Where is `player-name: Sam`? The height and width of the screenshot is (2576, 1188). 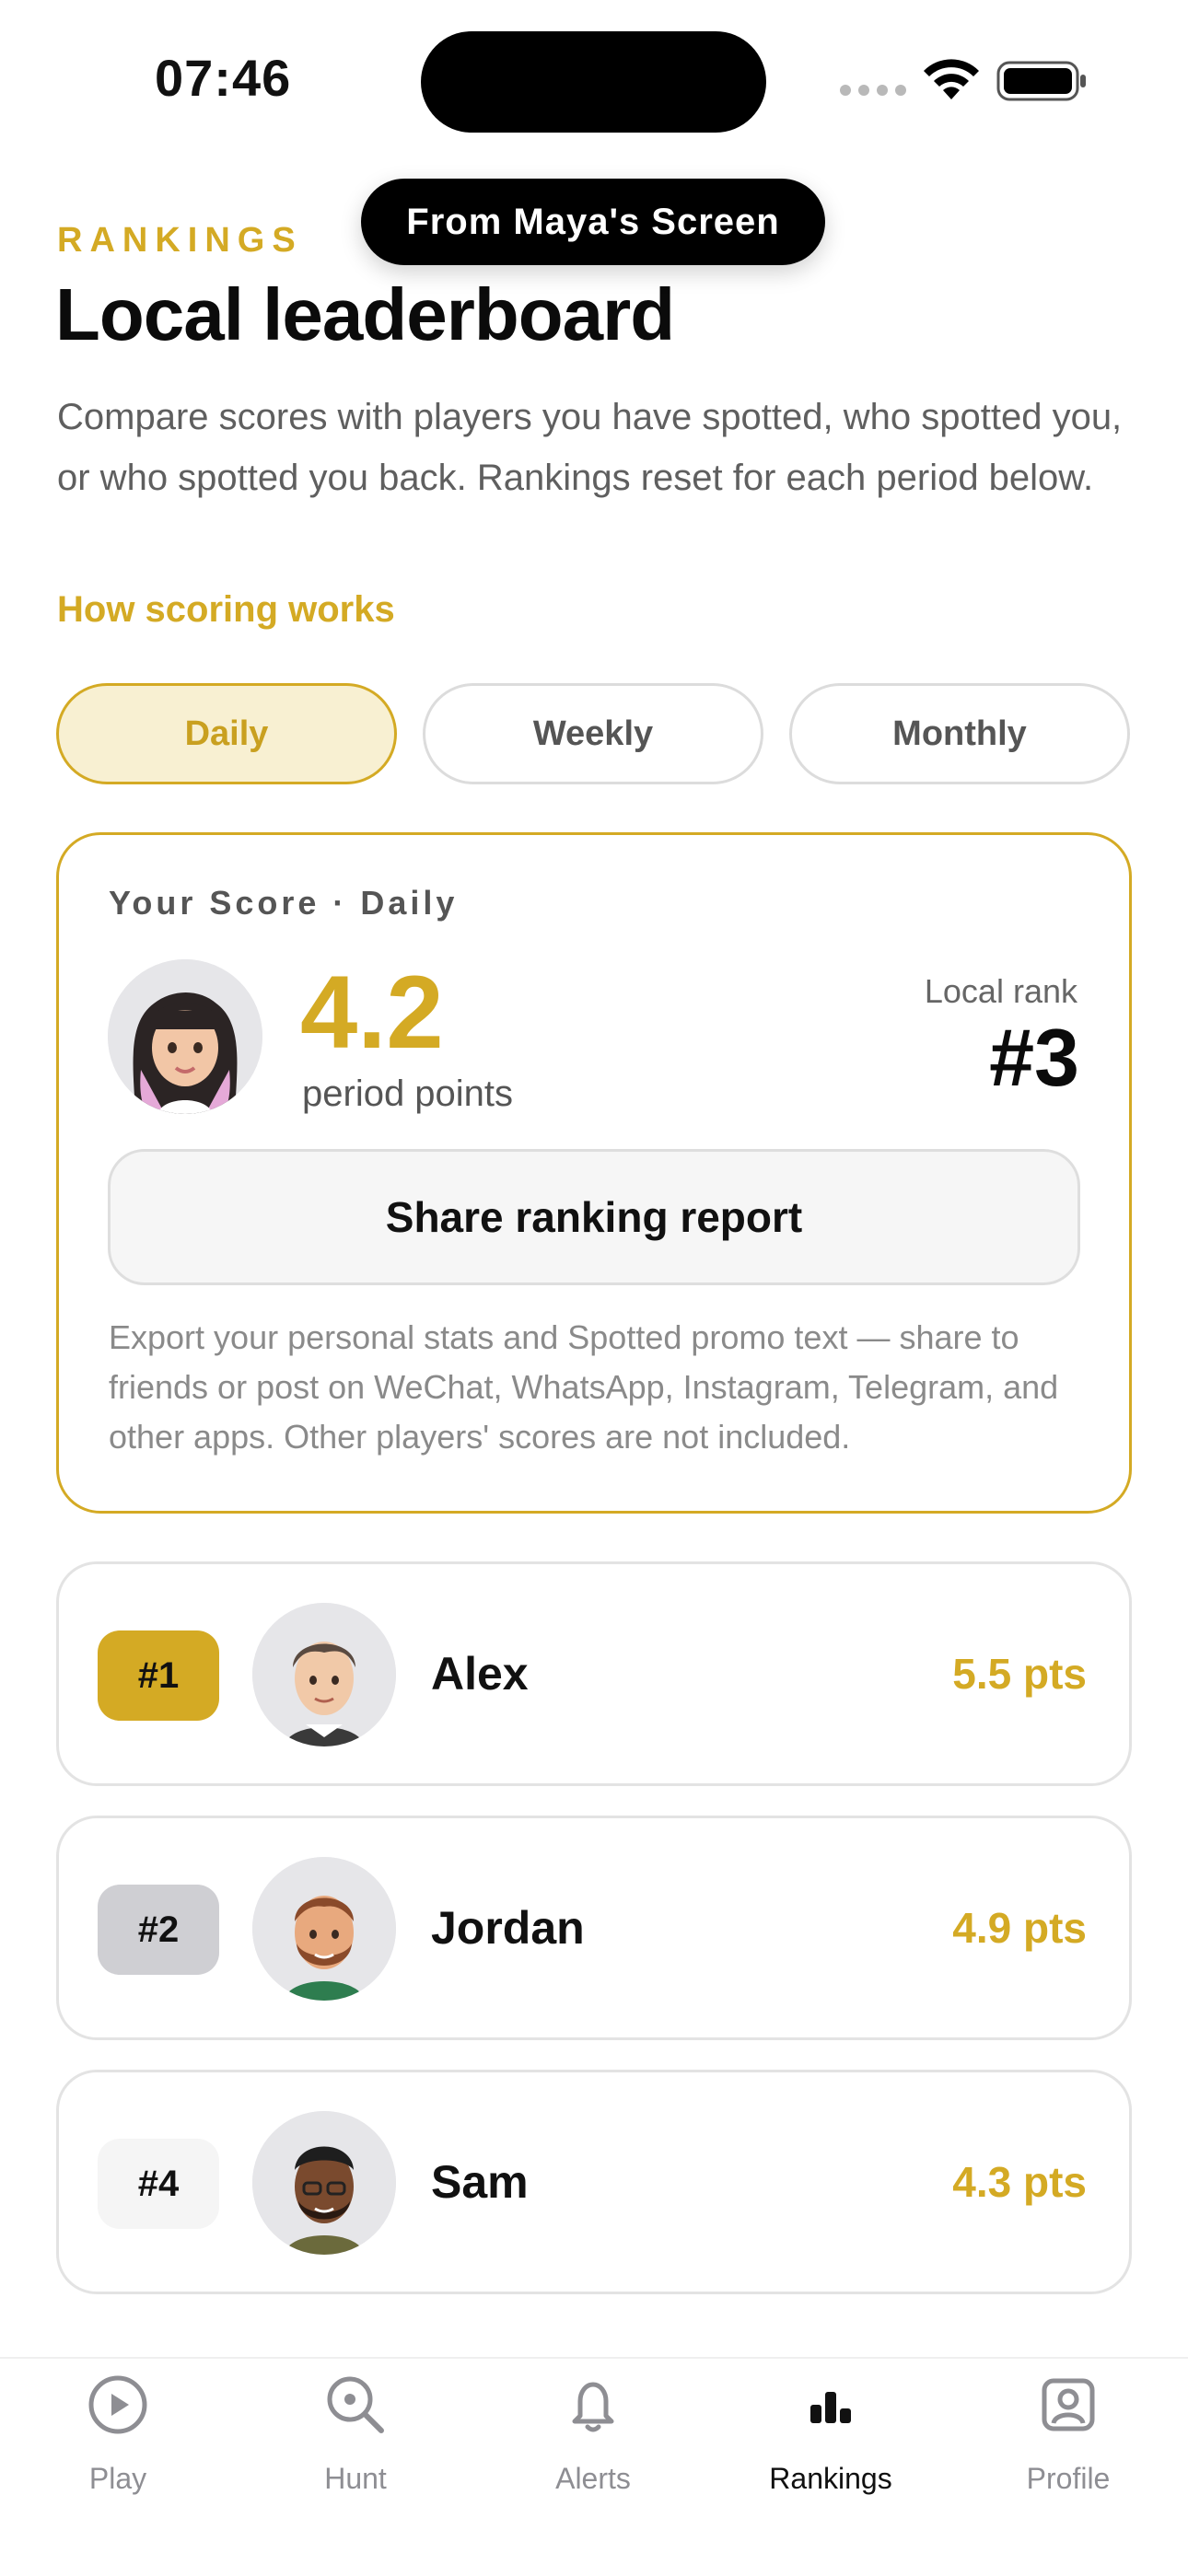
player-name: Sam is located at coordinates (480, 2182).